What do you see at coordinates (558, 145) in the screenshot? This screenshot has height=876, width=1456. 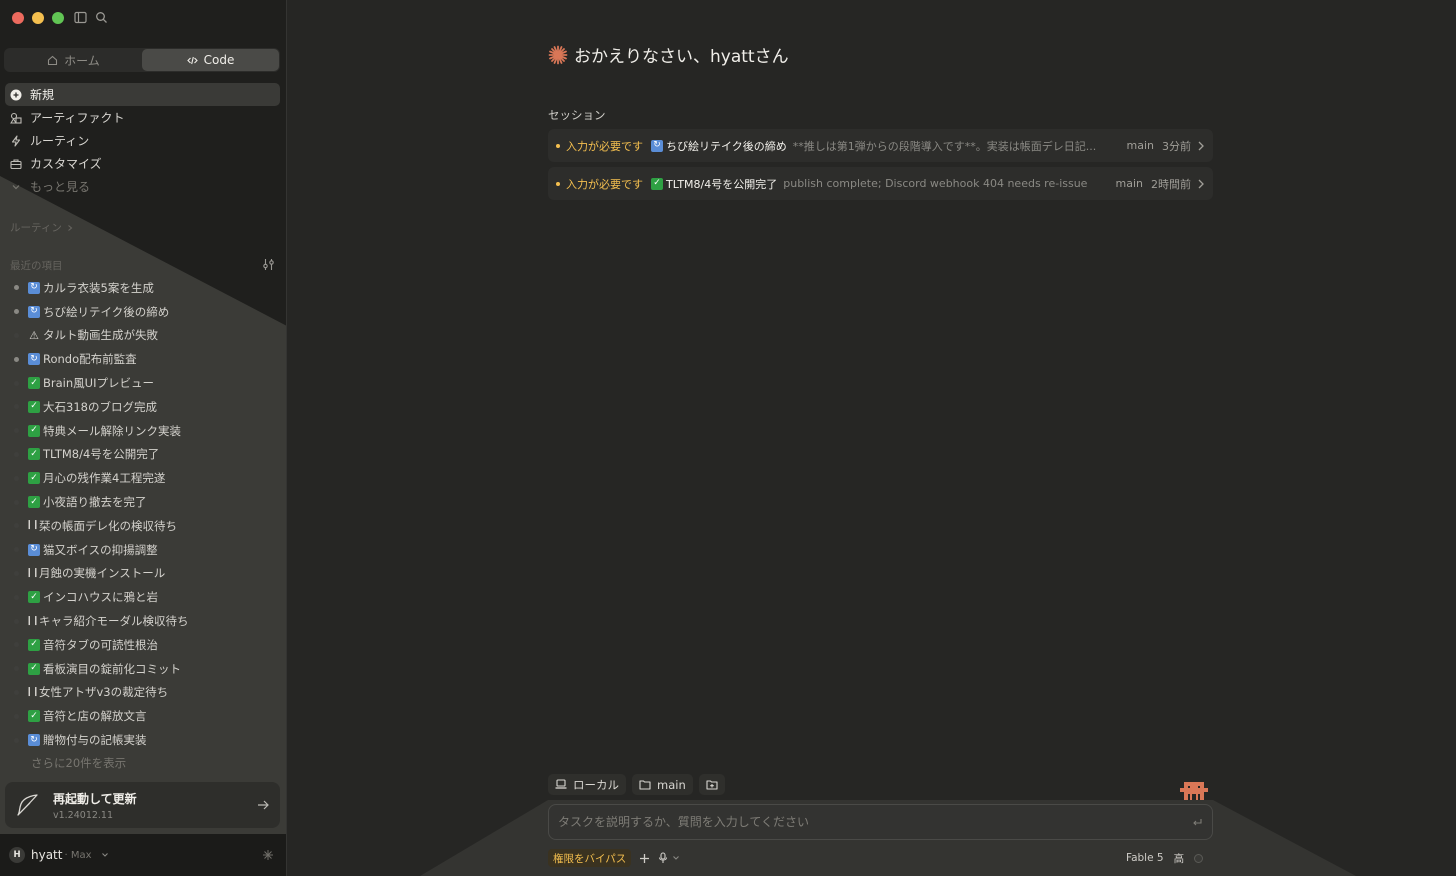 I see `status-dot` at bounding box center [558, 145].